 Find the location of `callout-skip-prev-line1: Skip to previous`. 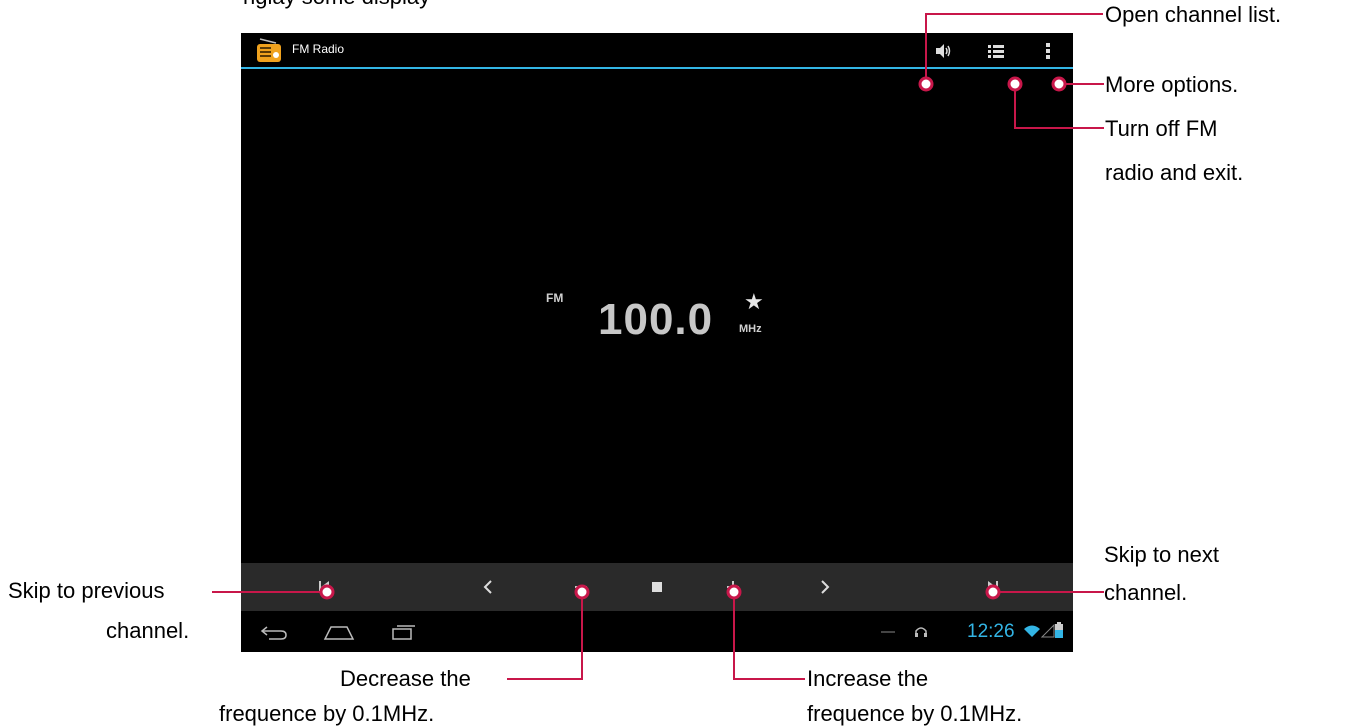

callout-skip-prev-line1: Skip to previous is located at coordinates (86, 590).